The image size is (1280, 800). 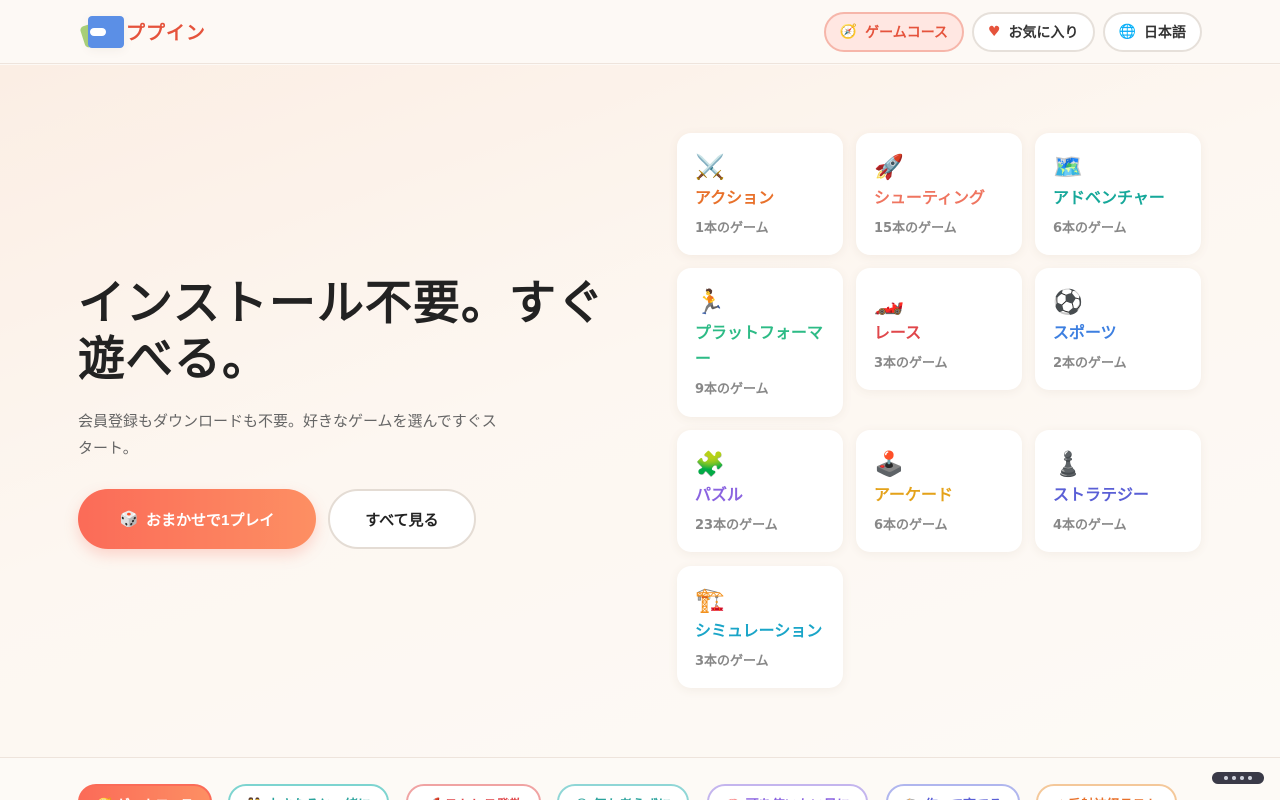 I want to click on favorites-label: お気に入り, so click(x=1043, y=32).